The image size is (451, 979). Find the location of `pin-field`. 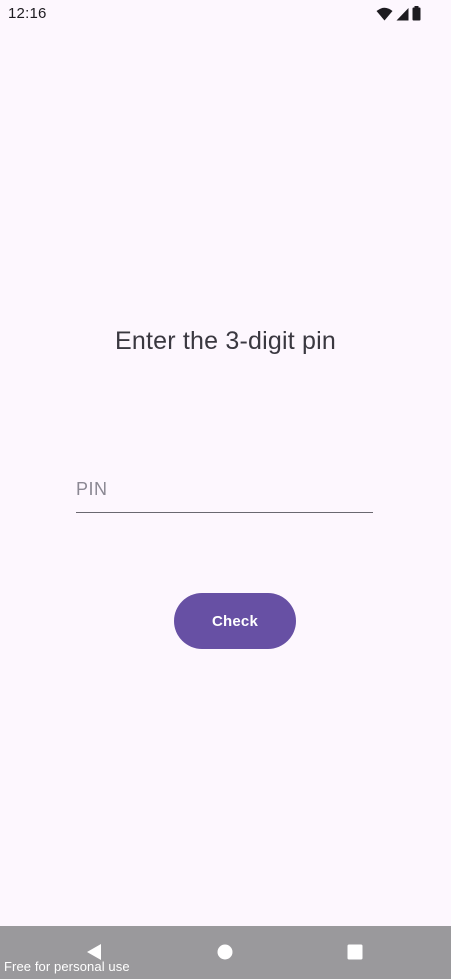

pin-field is located at coordinates (224, 489).